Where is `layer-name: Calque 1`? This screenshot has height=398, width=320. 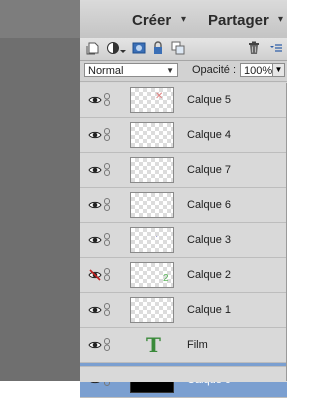
layer-name: Calque 1 is located at coordinates (209, 310).